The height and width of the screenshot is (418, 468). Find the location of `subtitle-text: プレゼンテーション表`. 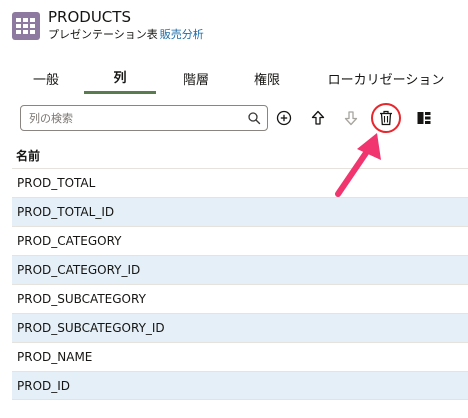

subtitle-text: プレゼンテーション表 is located at coordinates (103, 34).